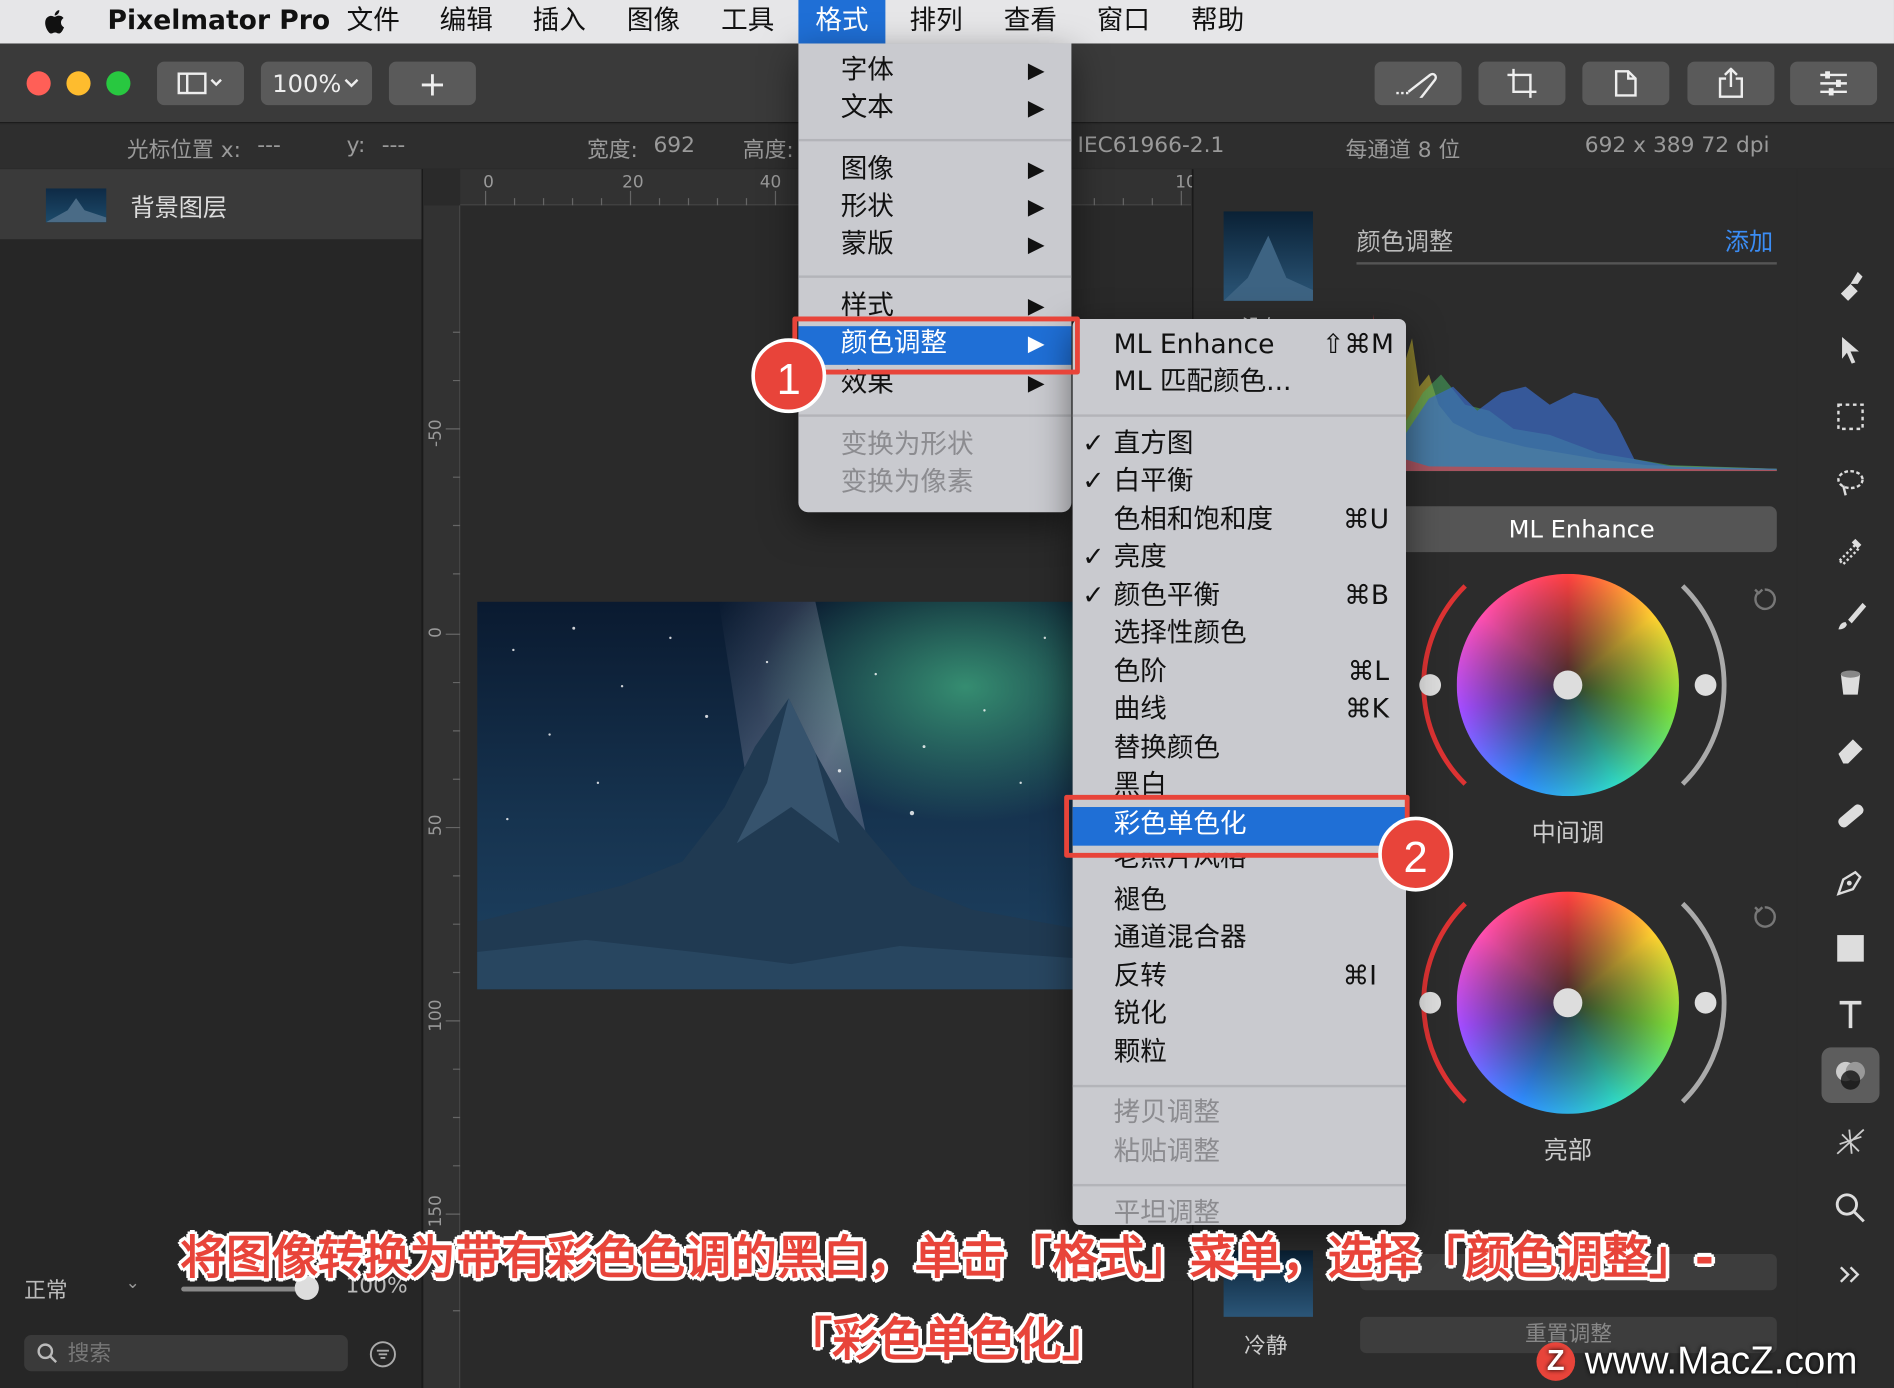  I want to click on rectangle-icon, so click(1850, 948).